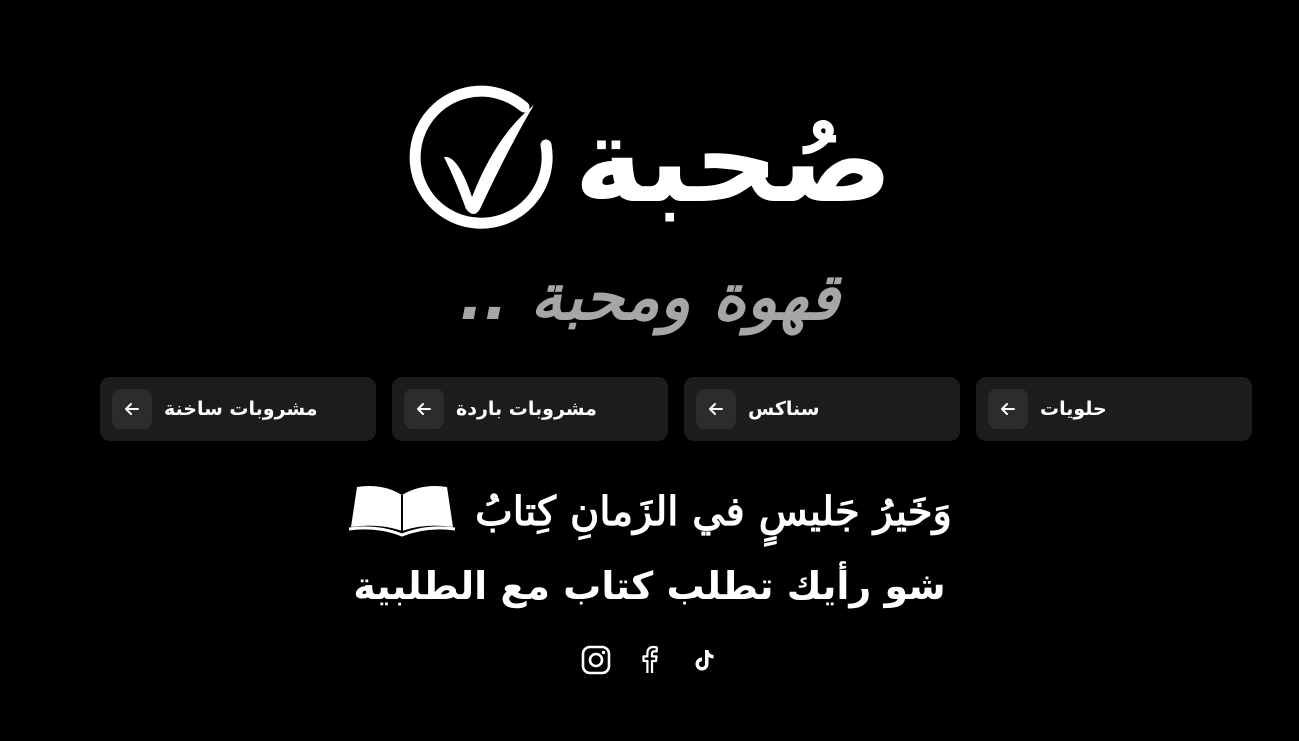 The width and height of the screenshot is (1299, 741). Describe the element at coordinates (241, 409) in the screenshot. I see `category-label: مشروبات ساخنة` at that location.